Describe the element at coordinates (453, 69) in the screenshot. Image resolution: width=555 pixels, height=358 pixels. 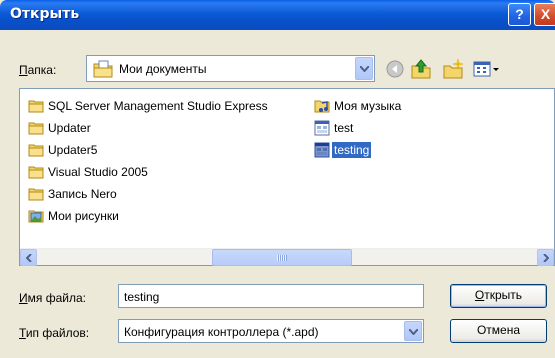
I see `new-folder-icon` at that location.